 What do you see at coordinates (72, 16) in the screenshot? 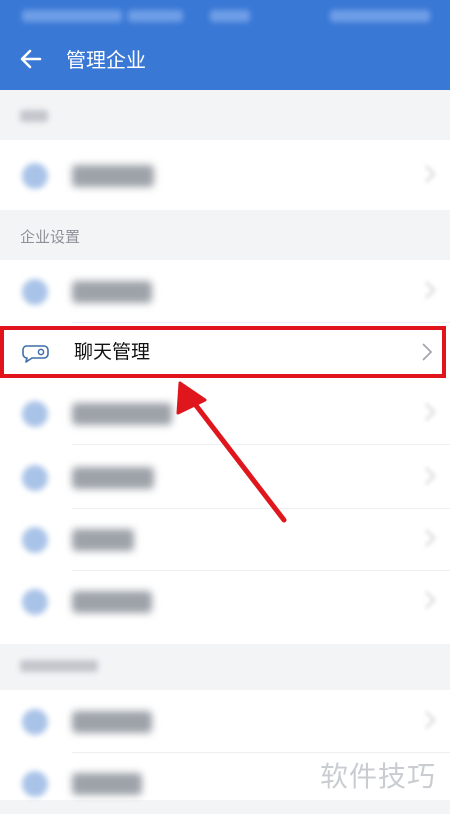
I see `status-bar-info` at bounding box center [72, 16].